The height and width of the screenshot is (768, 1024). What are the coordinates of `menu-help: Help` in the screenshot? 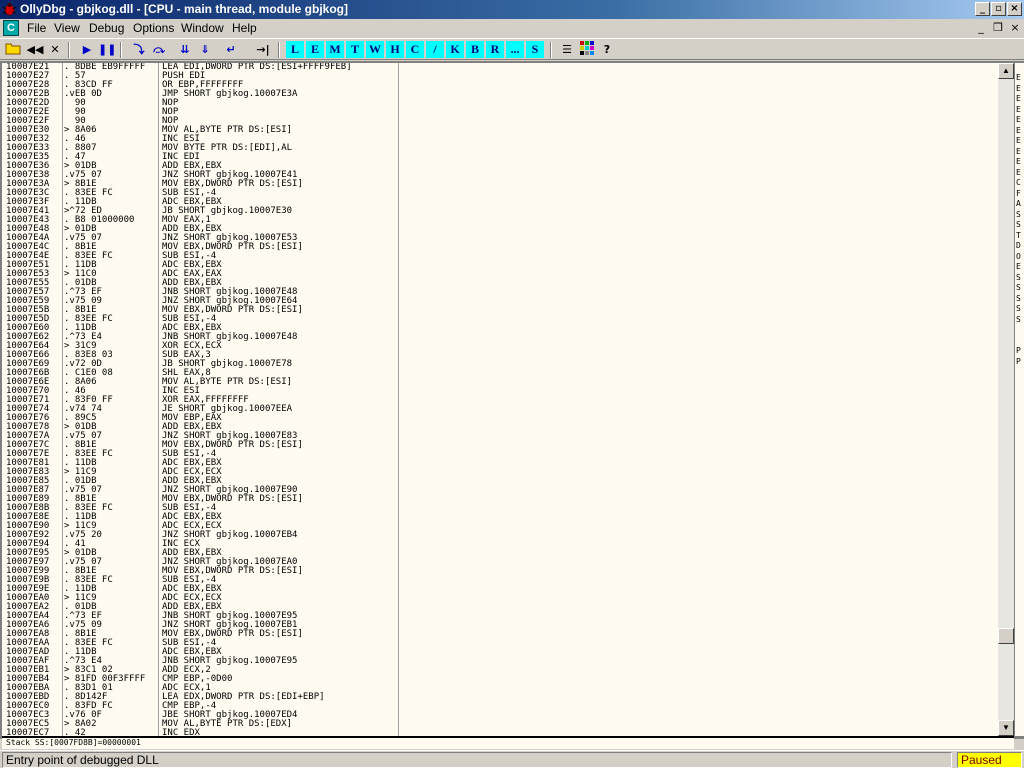 It's located at (244, 28).